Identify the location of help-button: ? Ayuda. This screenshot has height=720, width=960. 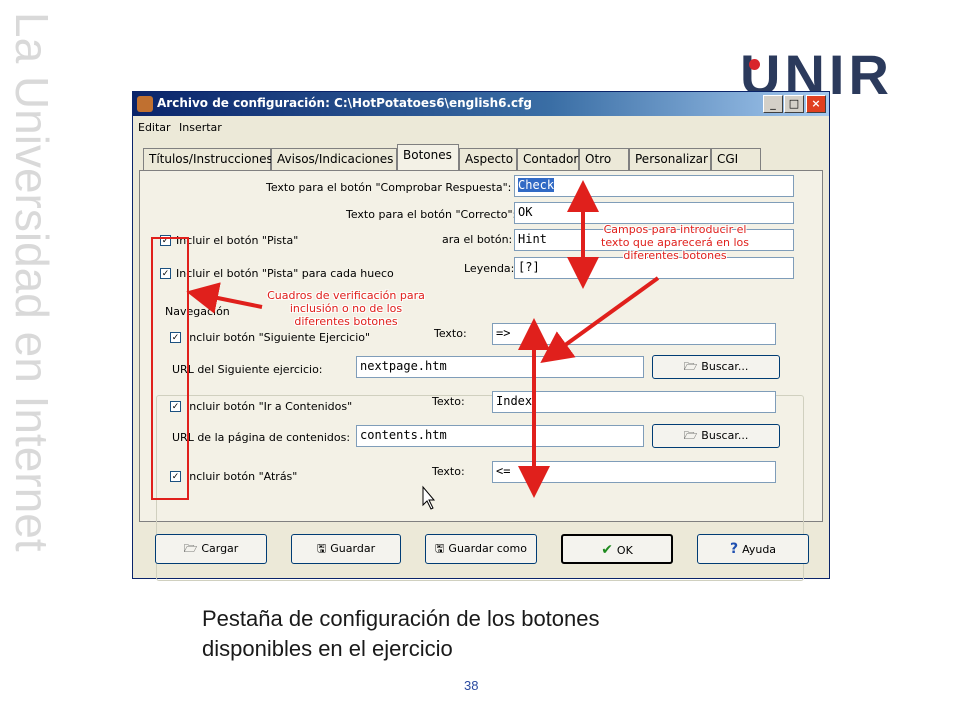
(753, 549).